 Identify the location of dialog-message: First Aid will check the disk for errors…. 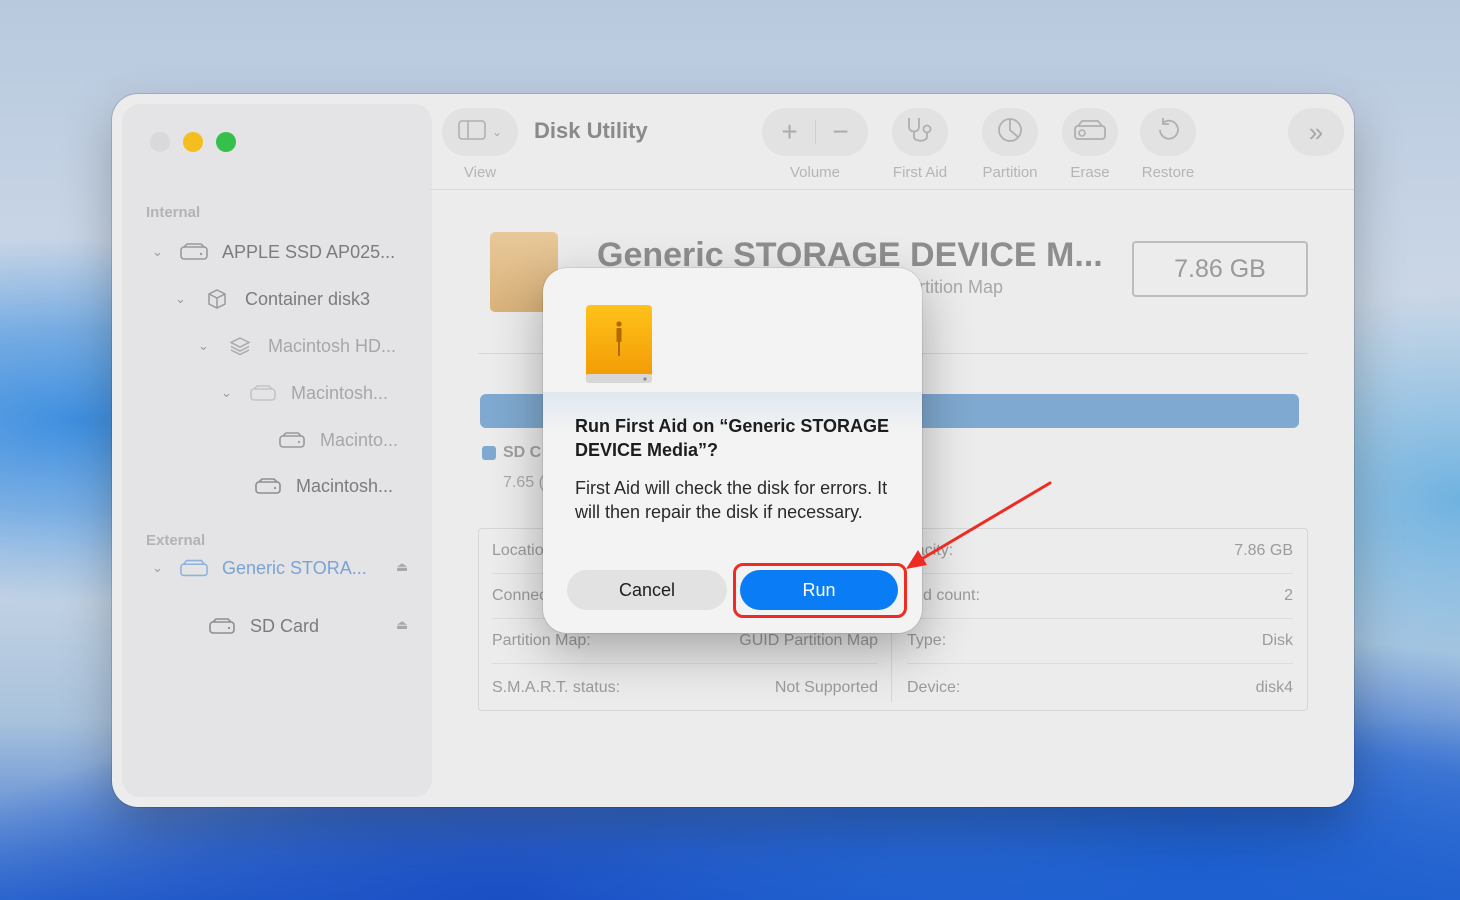
(731, 500).